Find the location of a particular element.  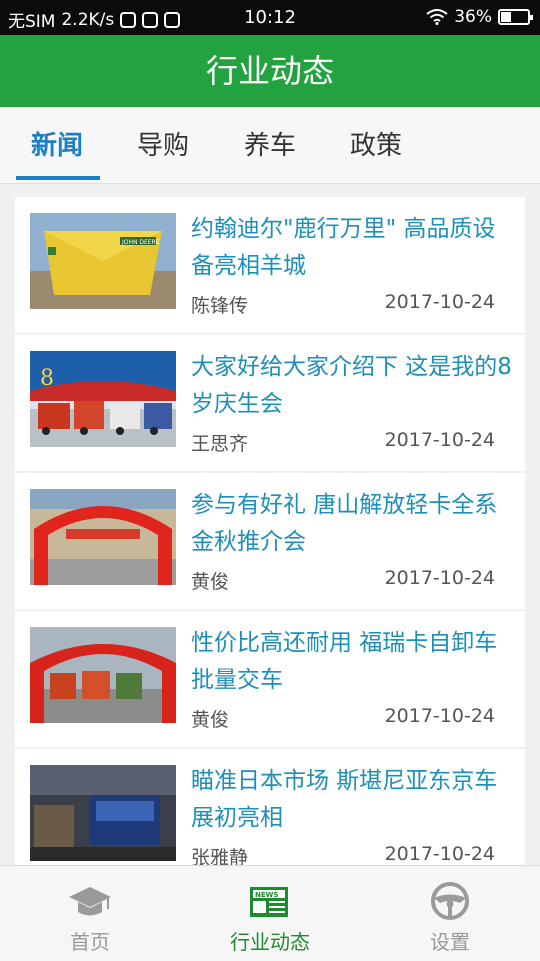

news-thumbnail: 8 is located at coordinates (103, 399).